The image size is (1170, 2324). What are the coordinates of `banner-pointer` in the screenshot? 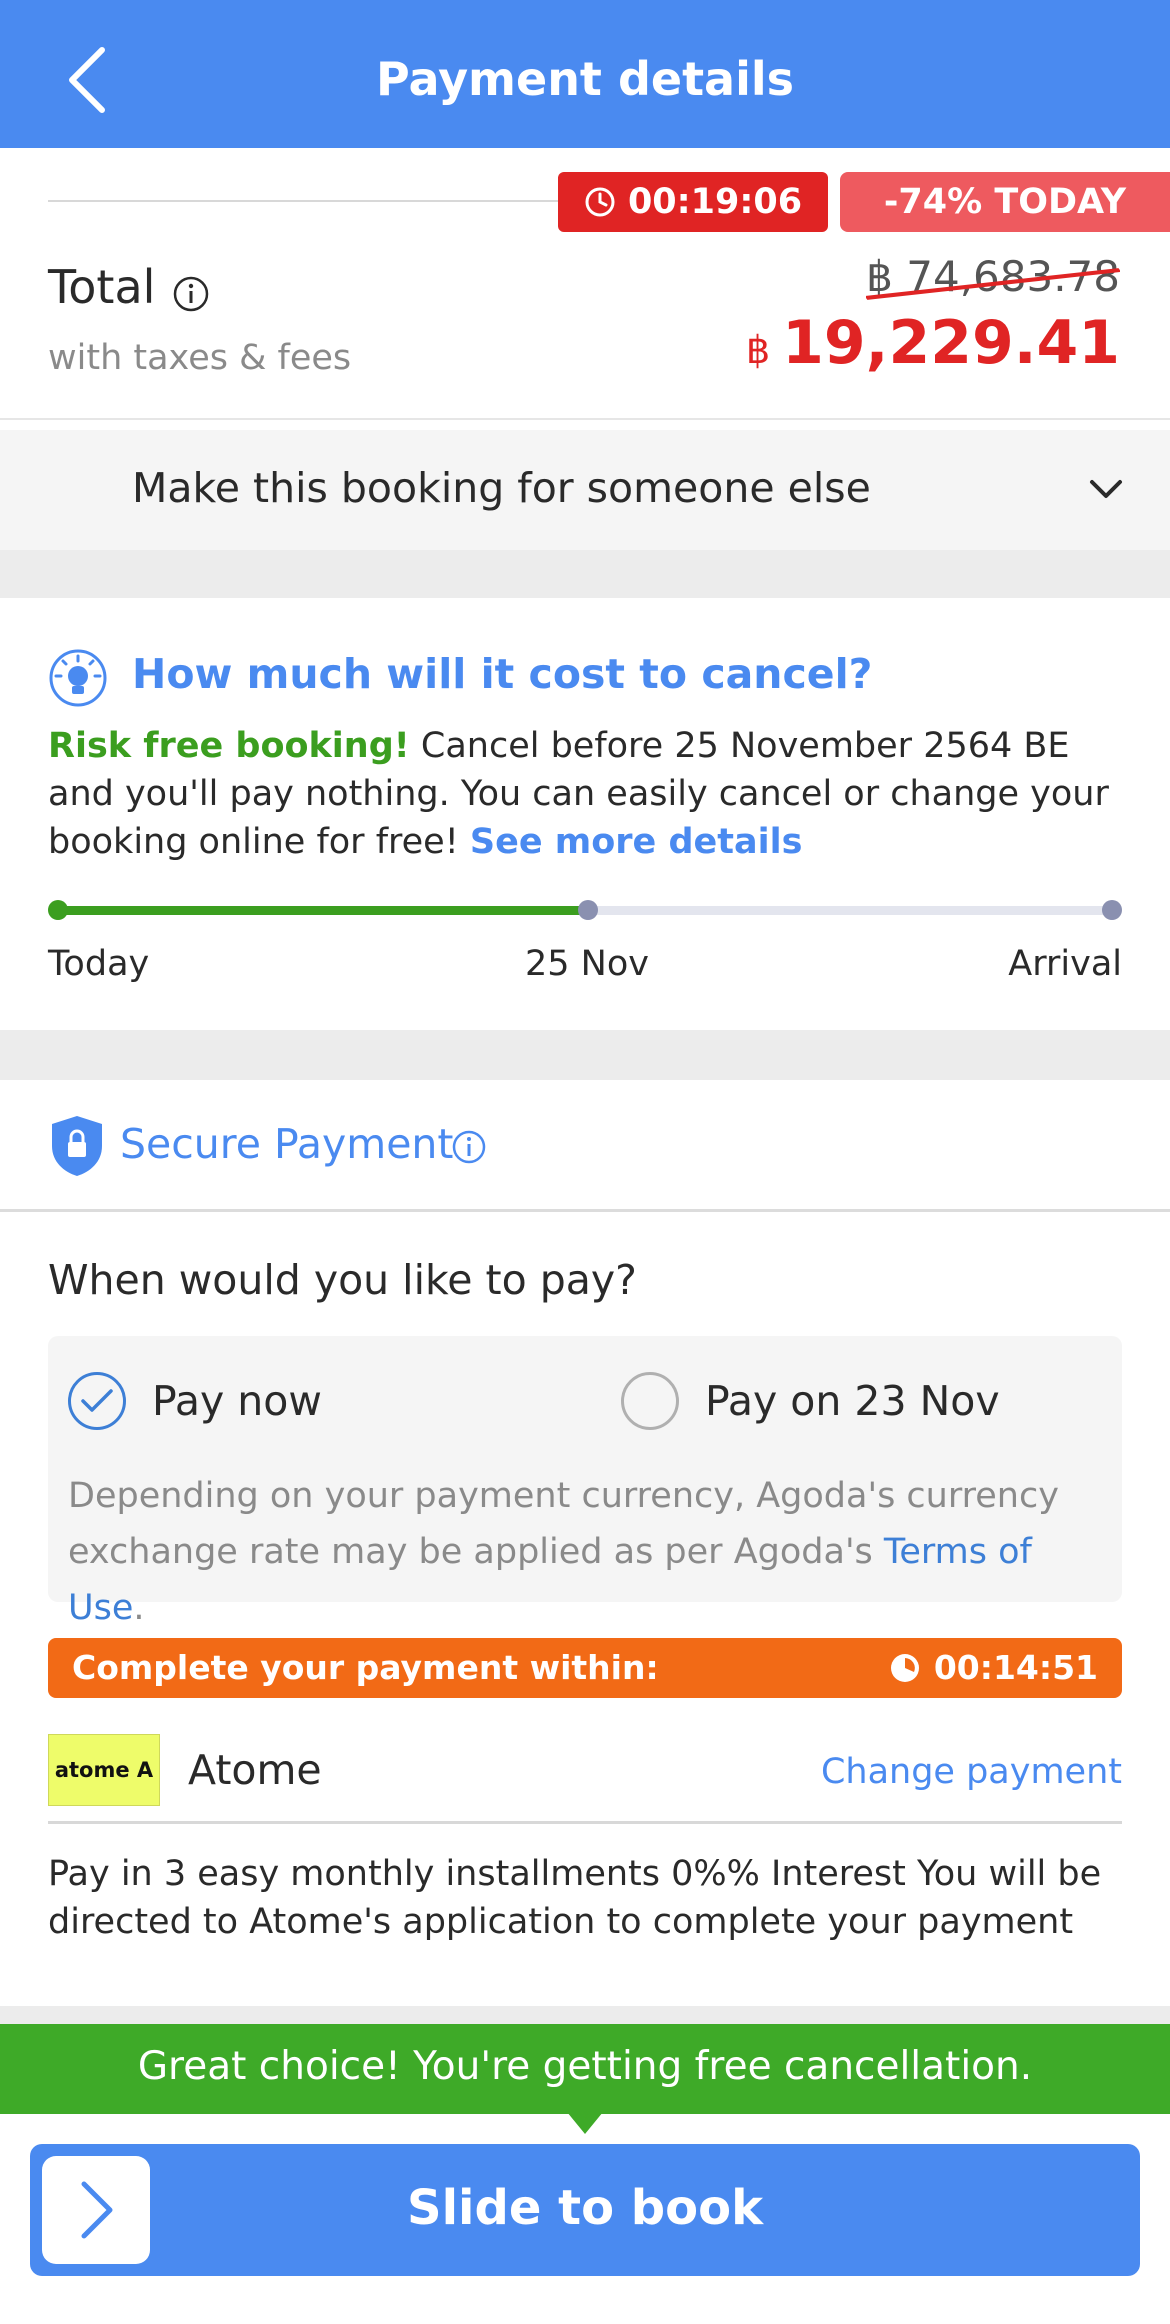 It's located at (585, 2123).